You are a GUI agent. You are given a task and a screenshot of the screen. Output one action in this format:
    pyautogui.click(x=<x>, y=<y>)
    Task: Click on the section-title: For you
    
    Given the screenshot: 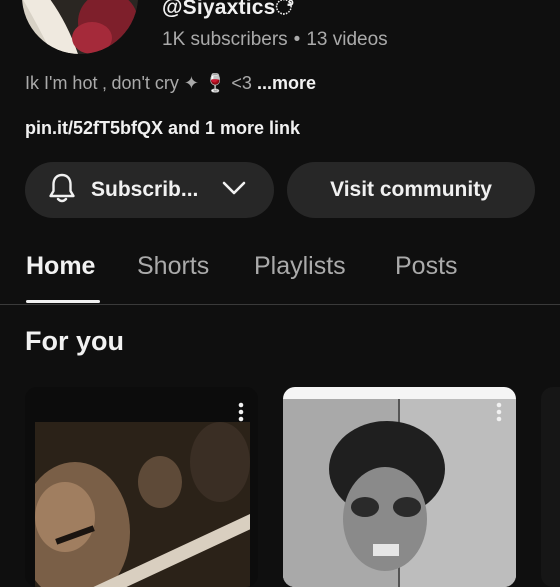 What is the action you would take?
    pyautogui.click(x=74, y=341)
    